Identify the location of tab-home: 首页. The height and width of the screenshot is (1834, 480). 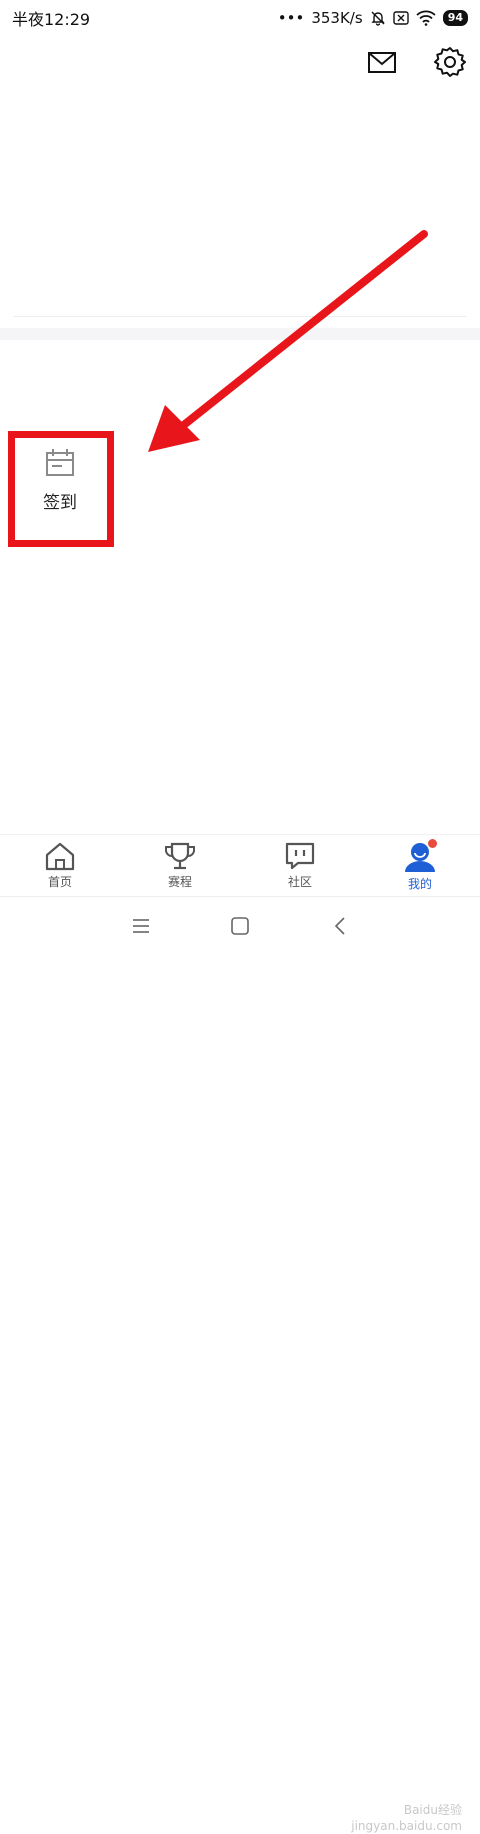
(60, 865).